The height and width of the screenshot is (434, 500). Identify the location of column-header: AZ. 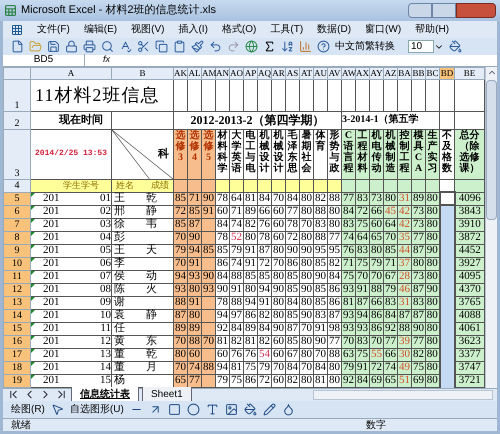
(391, 73).